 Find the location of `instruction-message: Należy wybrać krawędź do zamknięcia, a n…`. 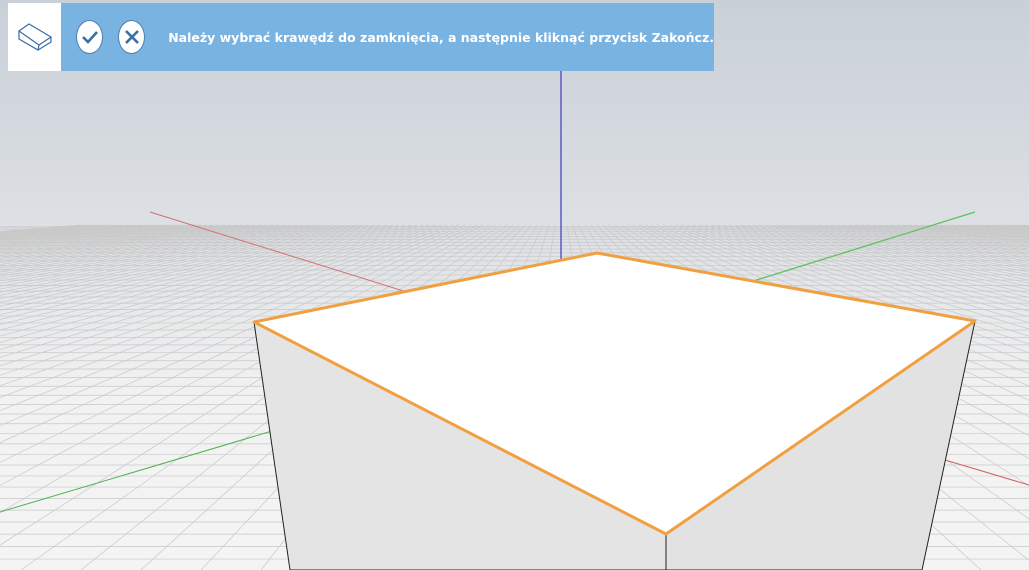

instruction-message: Należy wybrać krawędź do zamknięcia, a n… is located at coordinates (441, 37).